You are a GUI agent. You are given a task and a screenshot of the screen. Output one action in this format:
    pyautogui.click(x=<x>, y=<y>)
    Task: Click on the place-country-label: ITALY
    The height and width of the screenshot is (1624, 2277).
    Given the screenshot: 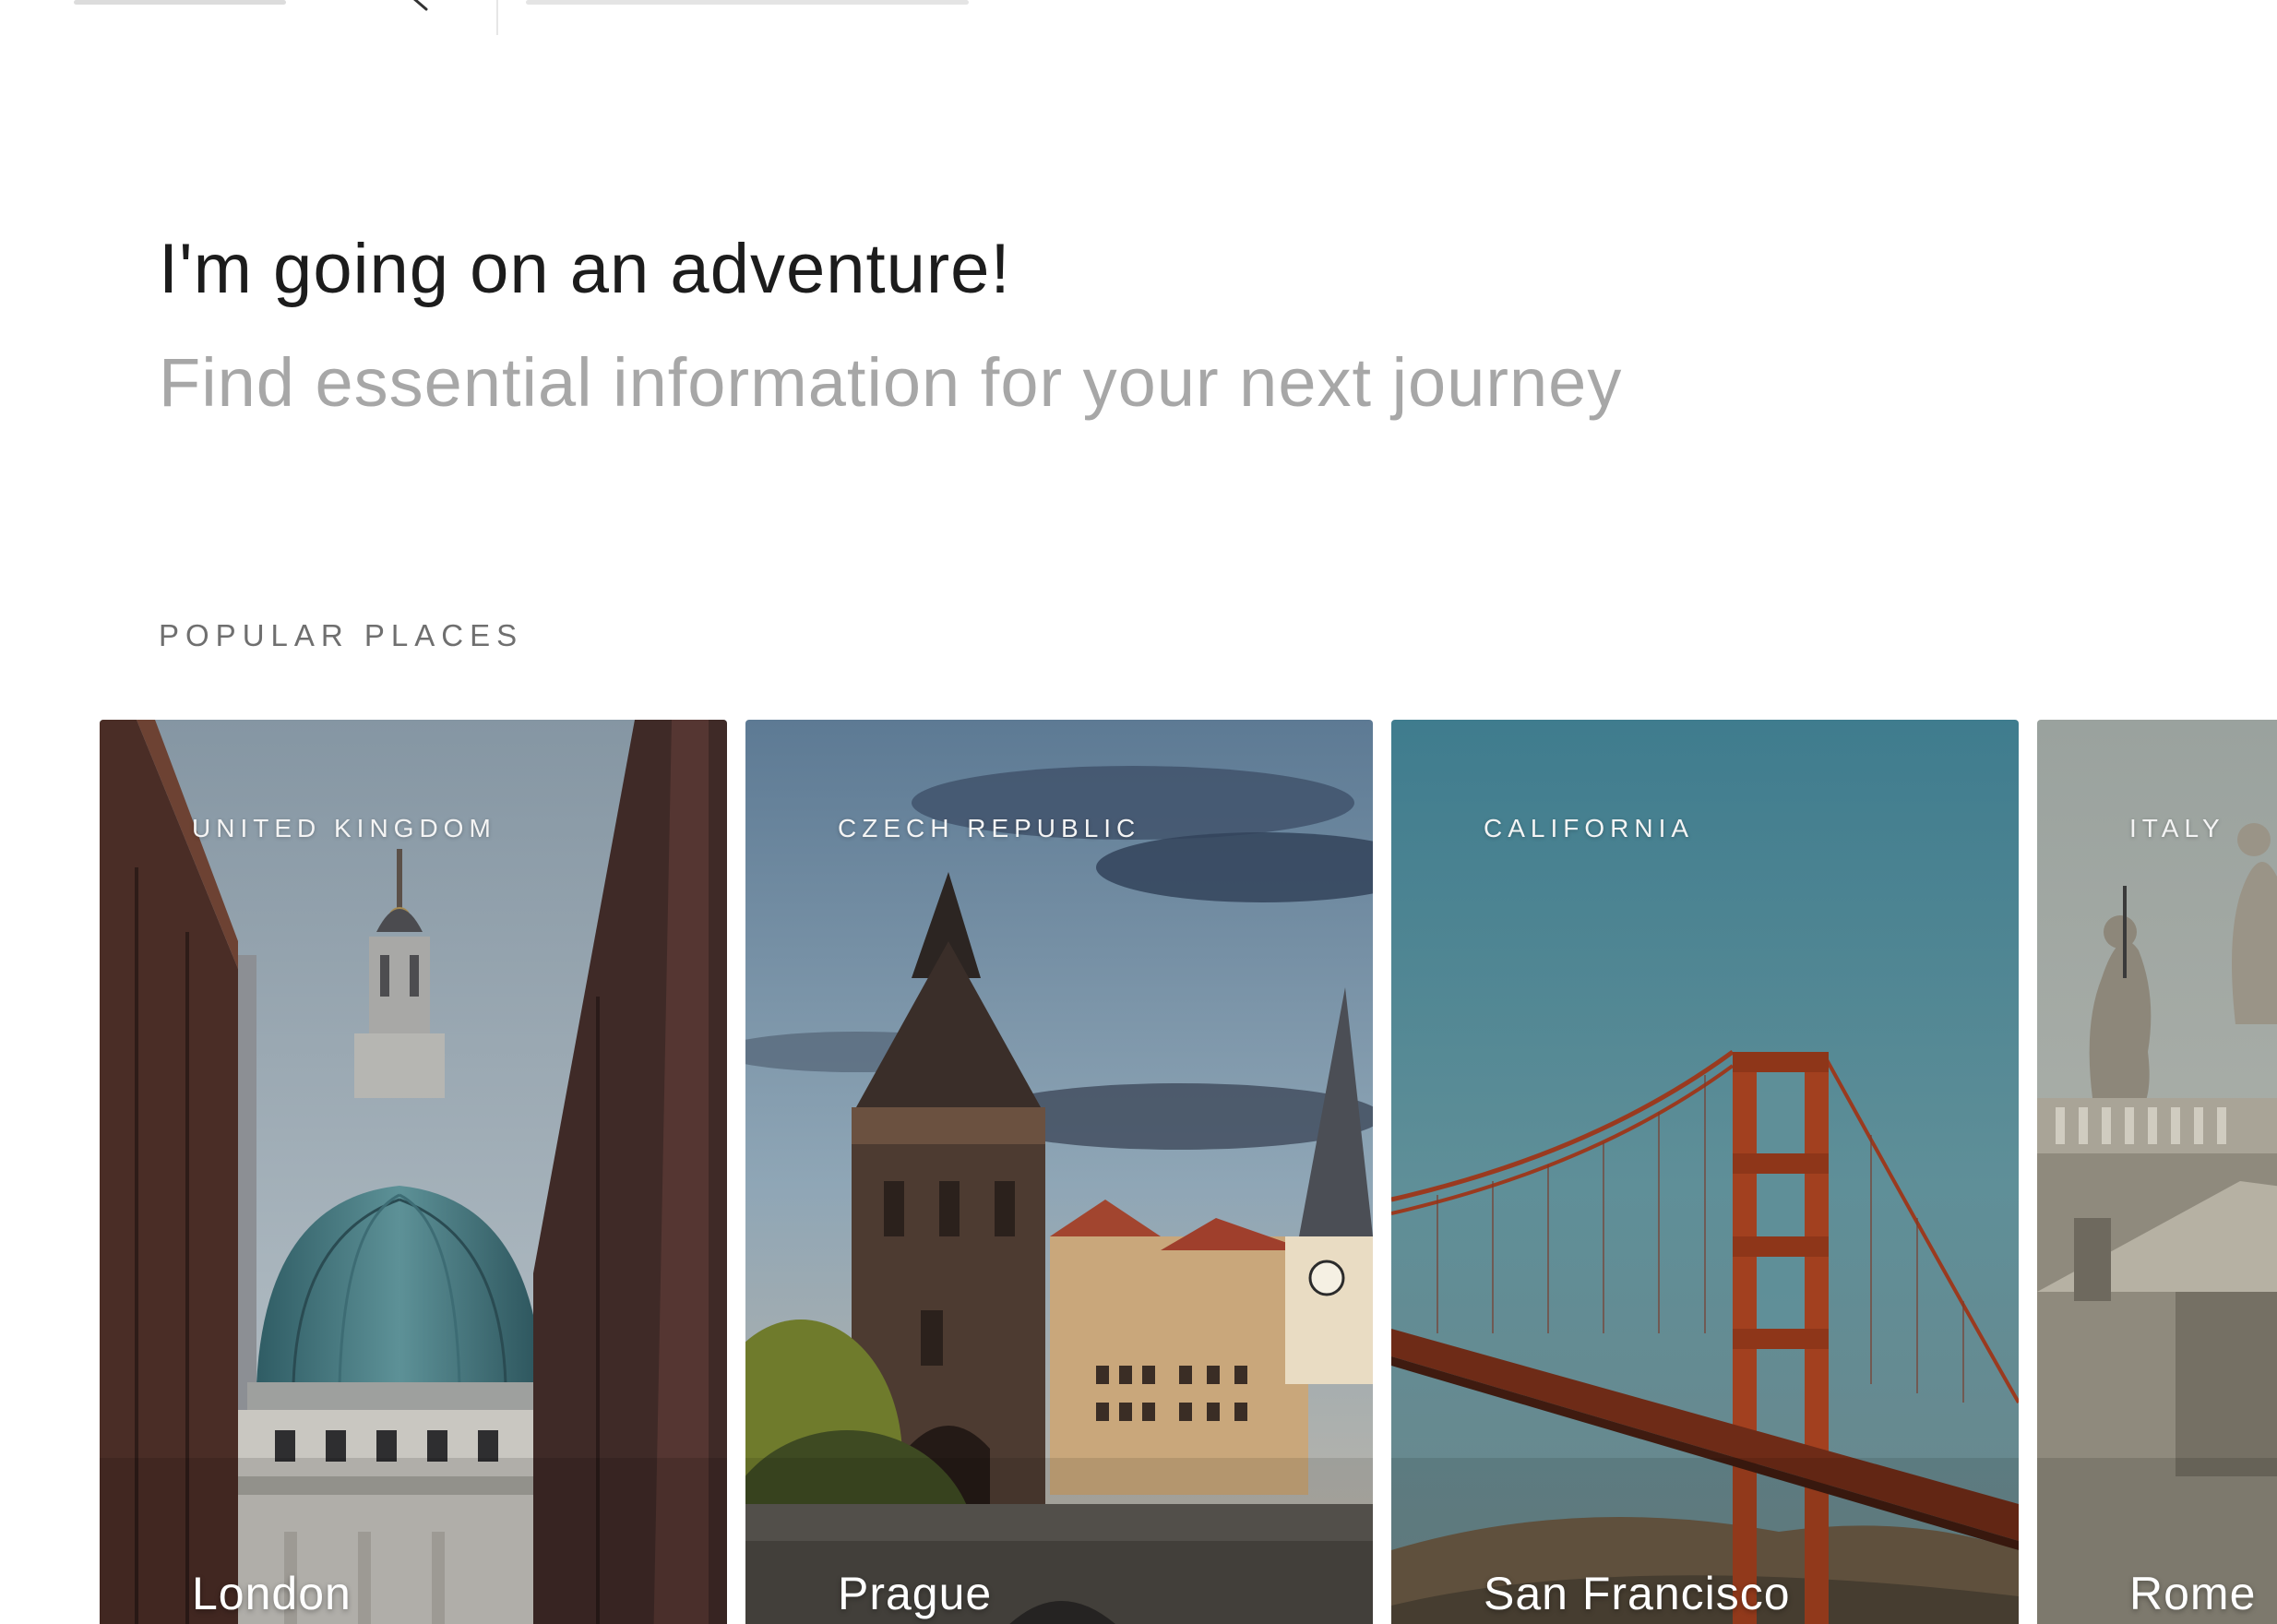 What is the action you would take?
    pyautogui.click(x=2177, y=828)
    